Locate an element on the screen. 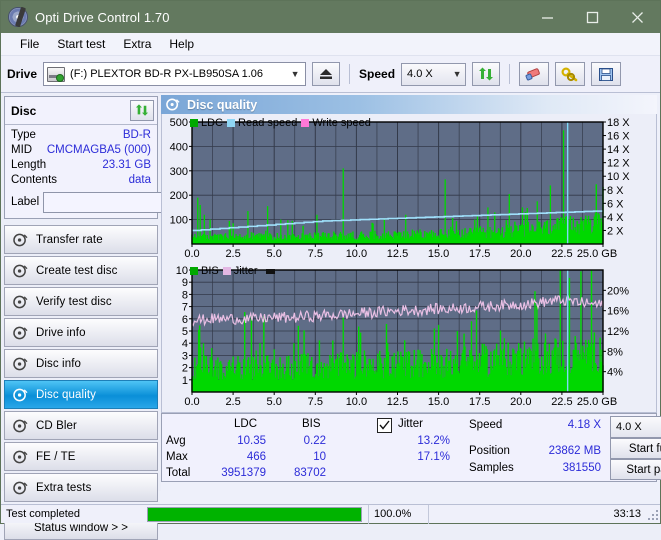 This screenshot has width=661, height=540. menu-start-test: Start test is located at coordinates (81, 44).